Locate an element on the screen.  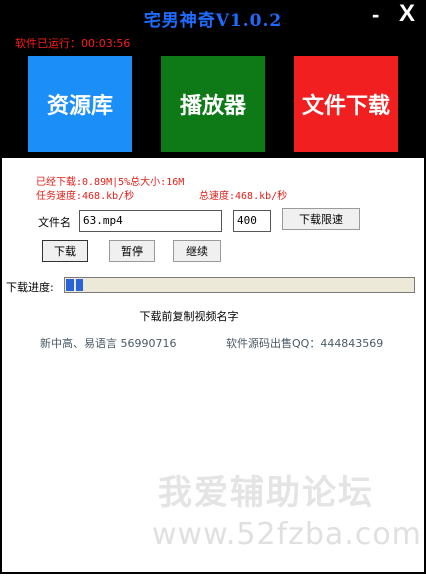
watermark-url: www.52fzba.com is located at coordinates (287, 534).